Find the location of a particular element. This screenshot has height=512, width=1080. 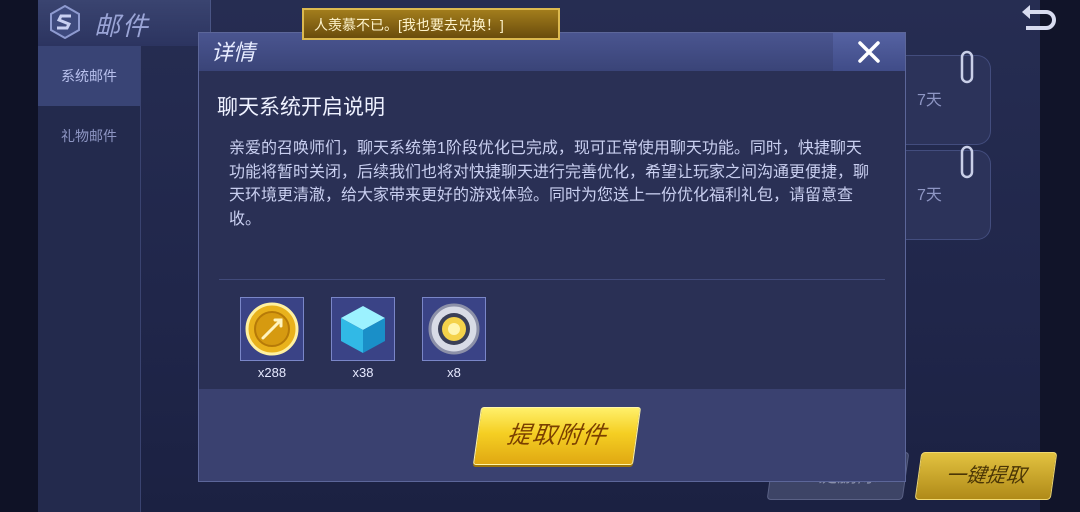

left-edge is located at coordinates (19, 256).